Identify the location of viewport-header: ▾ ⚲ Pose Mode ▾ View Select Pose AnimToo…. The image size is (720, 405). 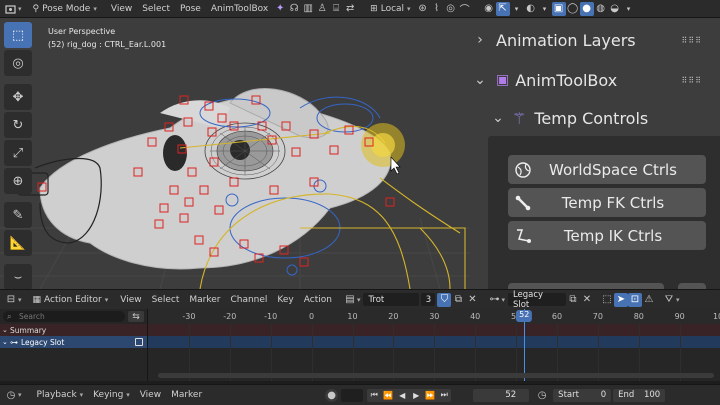
(360, 9).